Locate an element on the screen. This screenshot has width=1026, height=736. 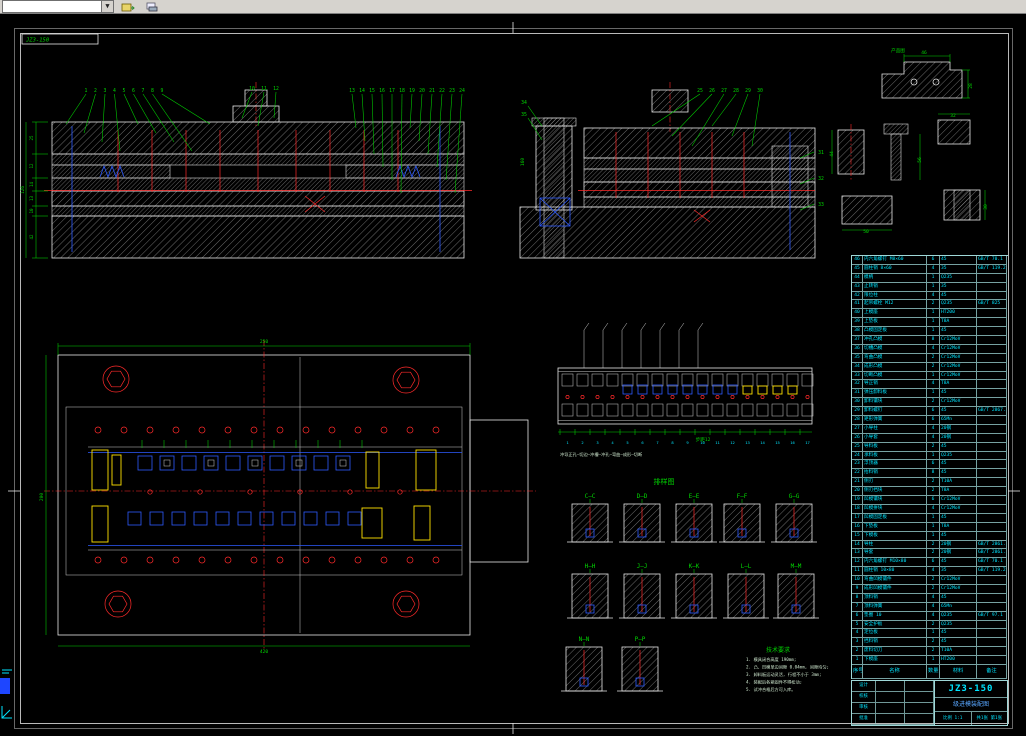
bom-cell: GB/T 2861.3 is located at coordinates (992, 554).